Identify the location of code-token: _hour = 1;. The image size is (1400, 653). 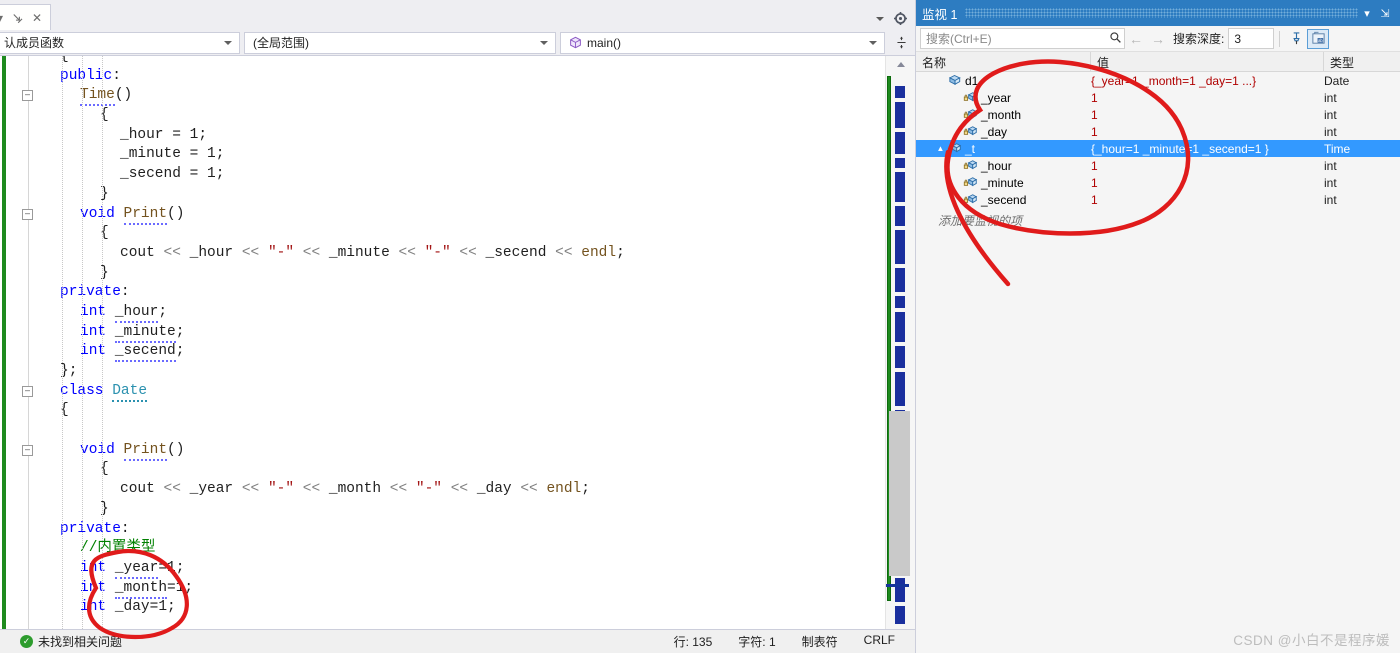
(164, 134).